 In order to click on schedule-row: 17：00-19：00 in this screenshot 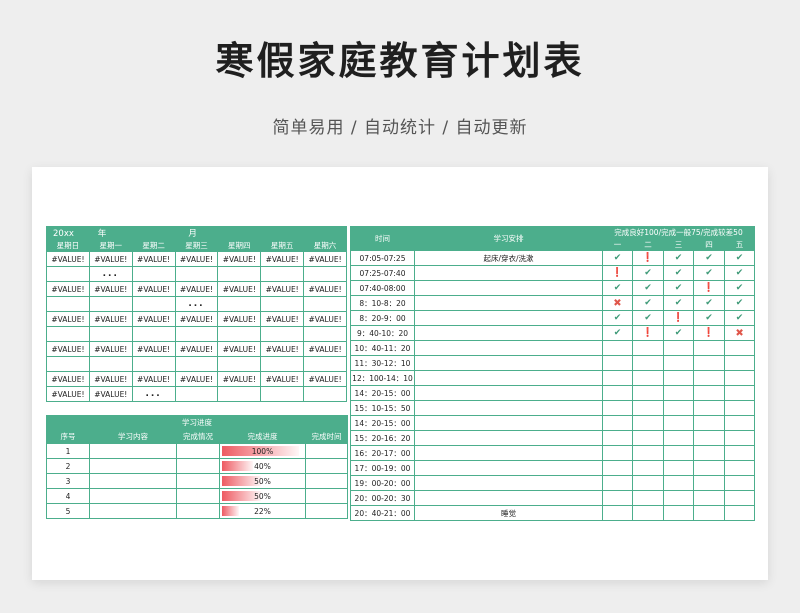, I will do `click(553, 468)`.